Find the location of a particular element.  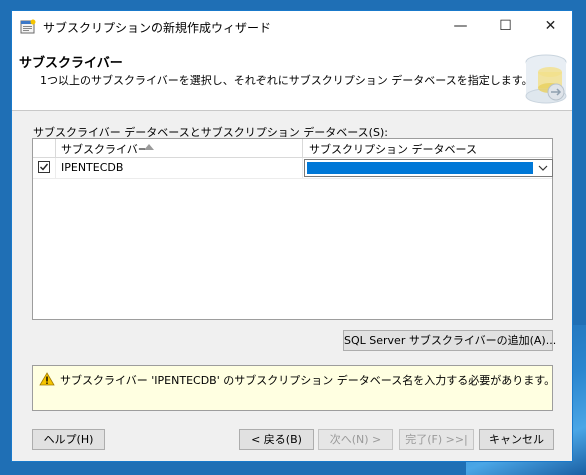

back-button: < 戻る(B) is located at coordinates (276, 439).